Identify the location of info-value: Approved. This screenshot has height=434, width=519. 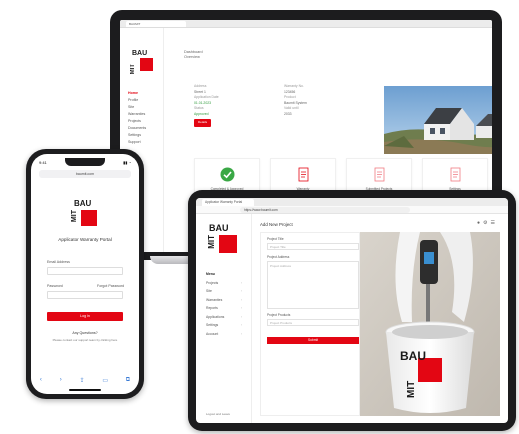
(201, 113).